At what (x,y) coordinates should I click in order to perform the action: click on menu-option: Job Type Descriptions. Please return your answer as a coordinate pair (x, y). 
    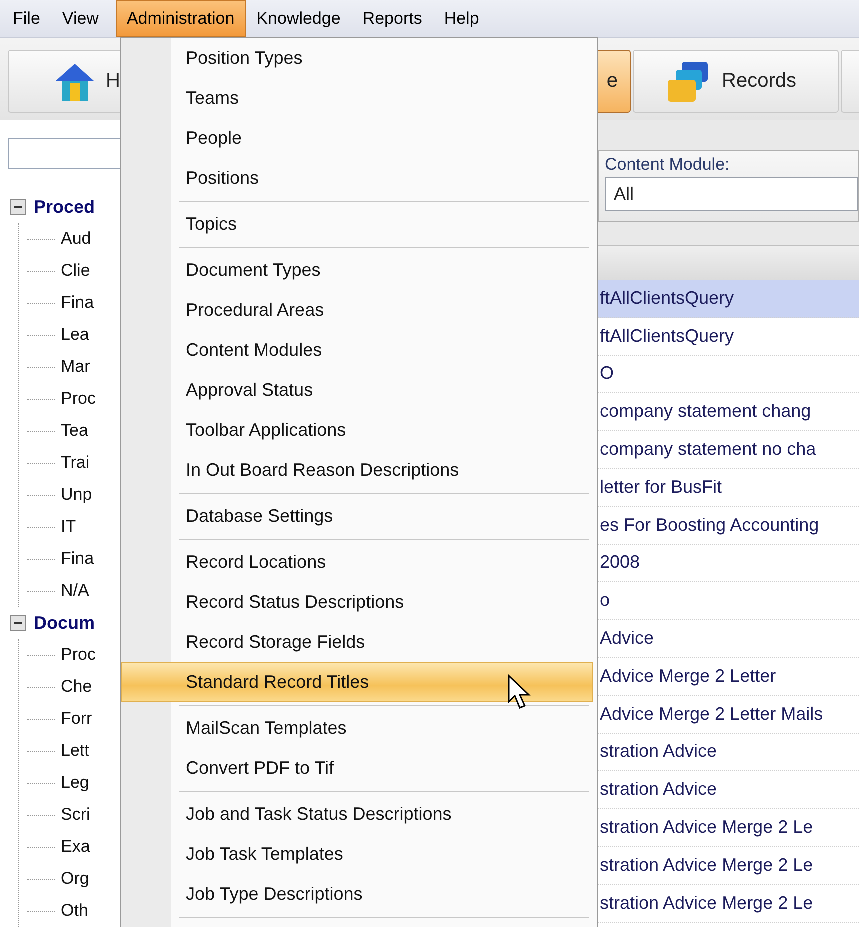
    Looking at the image, I should click on (359, 894).